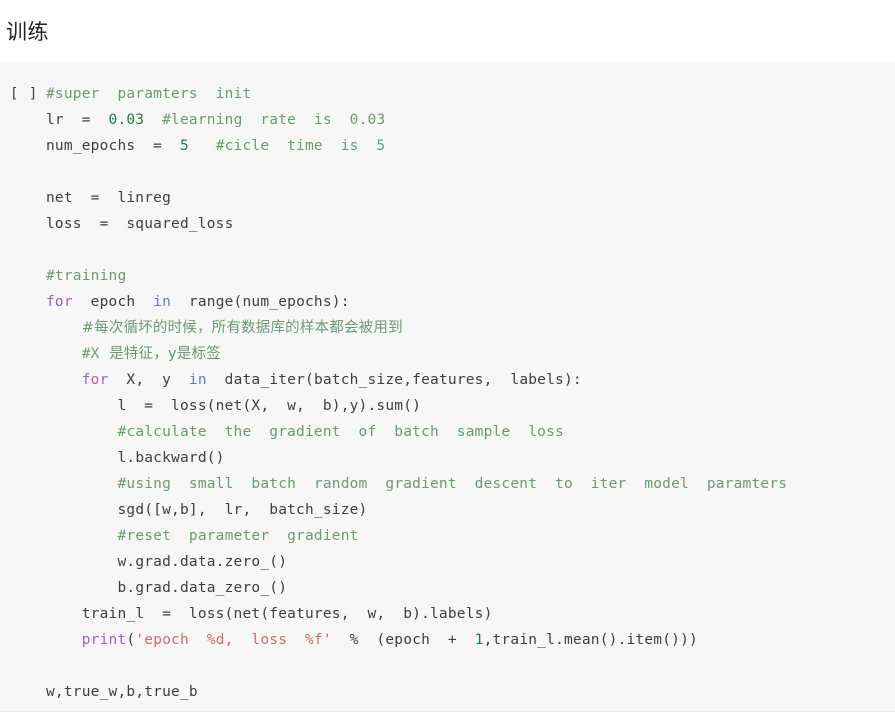 The image size is (895, 722). What do you see at coordinates (466, 120) in the screenshot?
I see `code-line: lr = 0.03 #learning rate is 0.03` at bounding box center [466, 120].